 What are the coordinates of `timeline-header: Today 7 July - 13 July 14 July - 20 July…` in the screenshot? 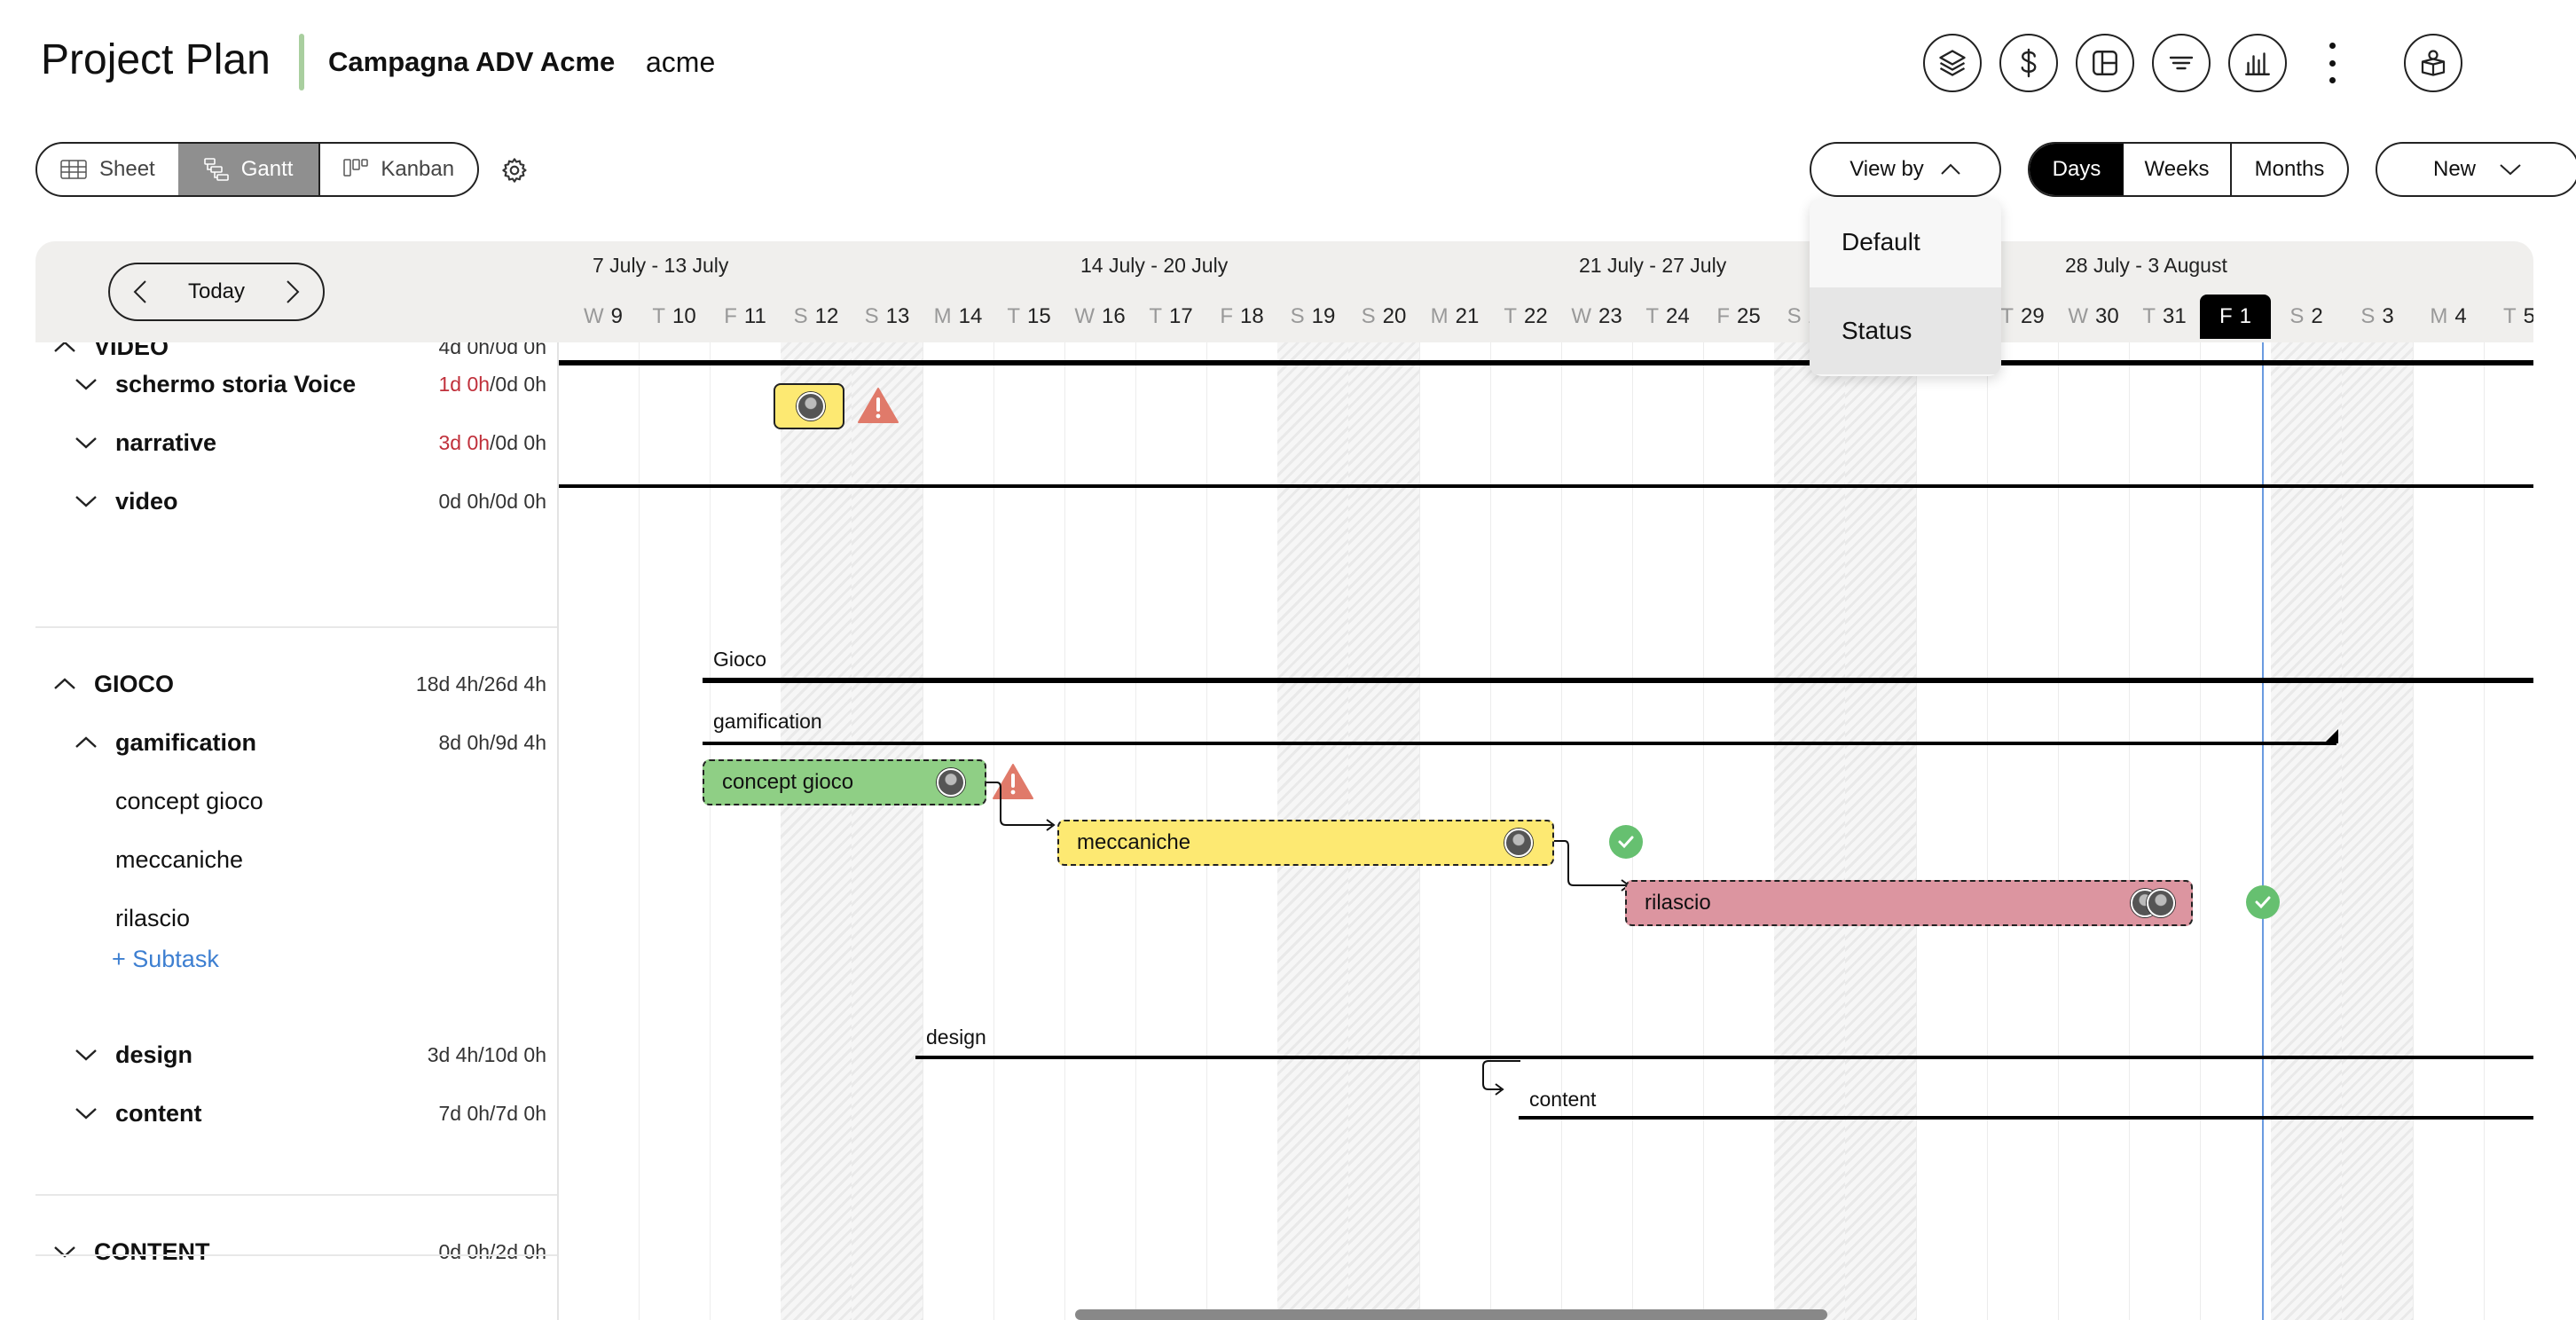 It's located at (1284, 291).